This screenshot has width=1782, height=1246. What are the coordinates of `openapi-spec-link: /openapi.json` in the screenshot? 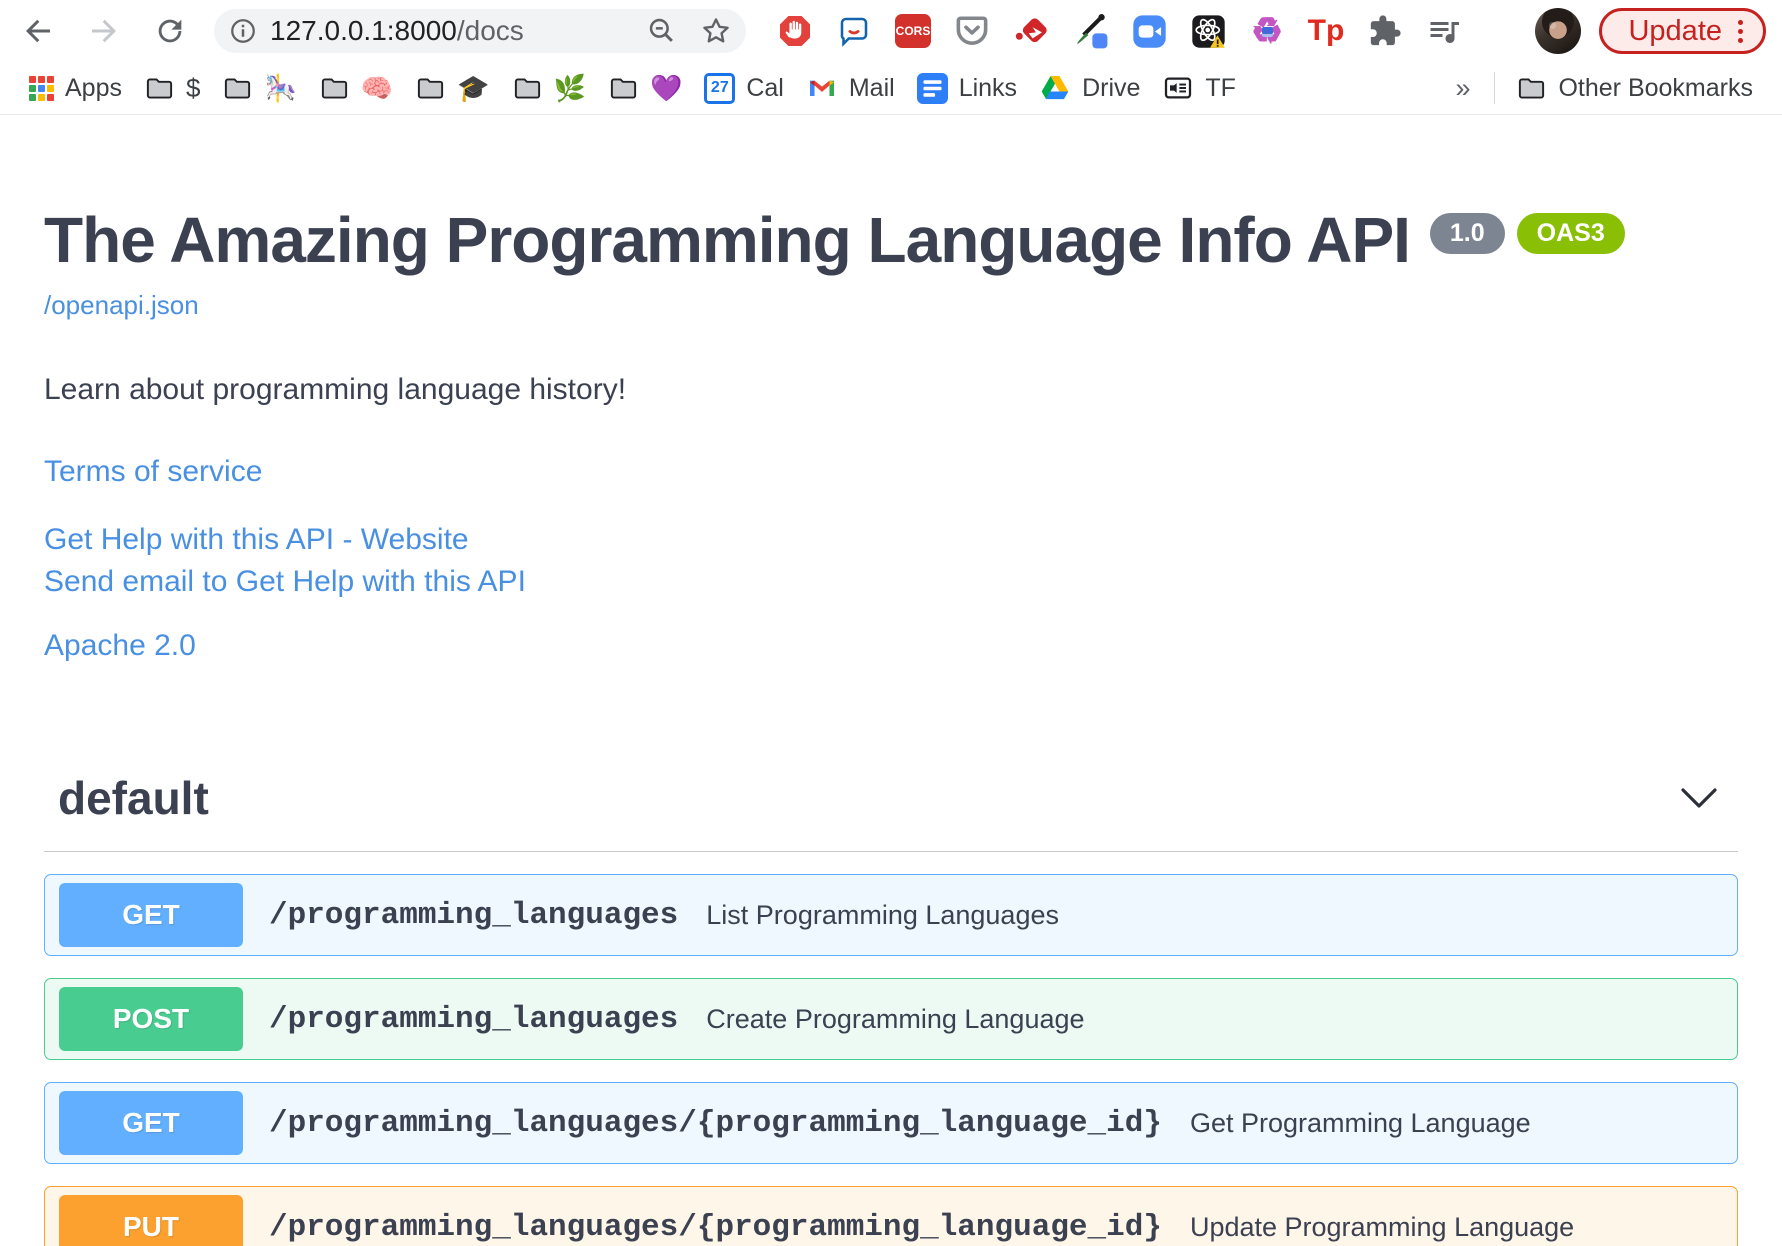 It's located at (121, 305).